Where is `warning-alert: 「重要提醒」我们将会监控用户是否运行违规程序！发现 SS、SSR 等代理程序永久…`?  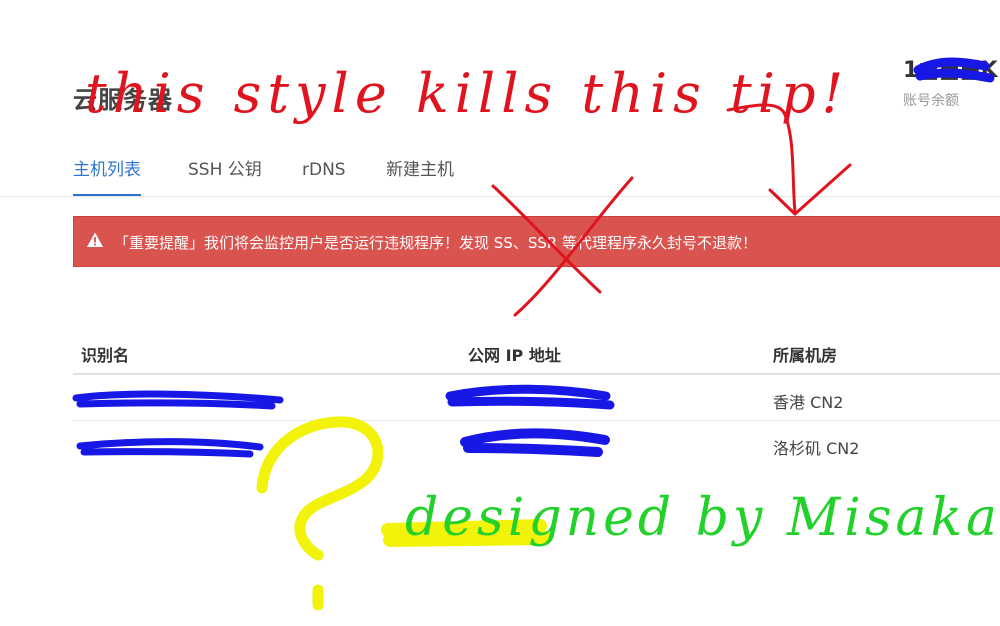
warning-alert: 「重要提醒」我们将会监控用户是否运行违规程序！发现 SS、SSR 等代理程序永久… is located at coordinates (536, 241).